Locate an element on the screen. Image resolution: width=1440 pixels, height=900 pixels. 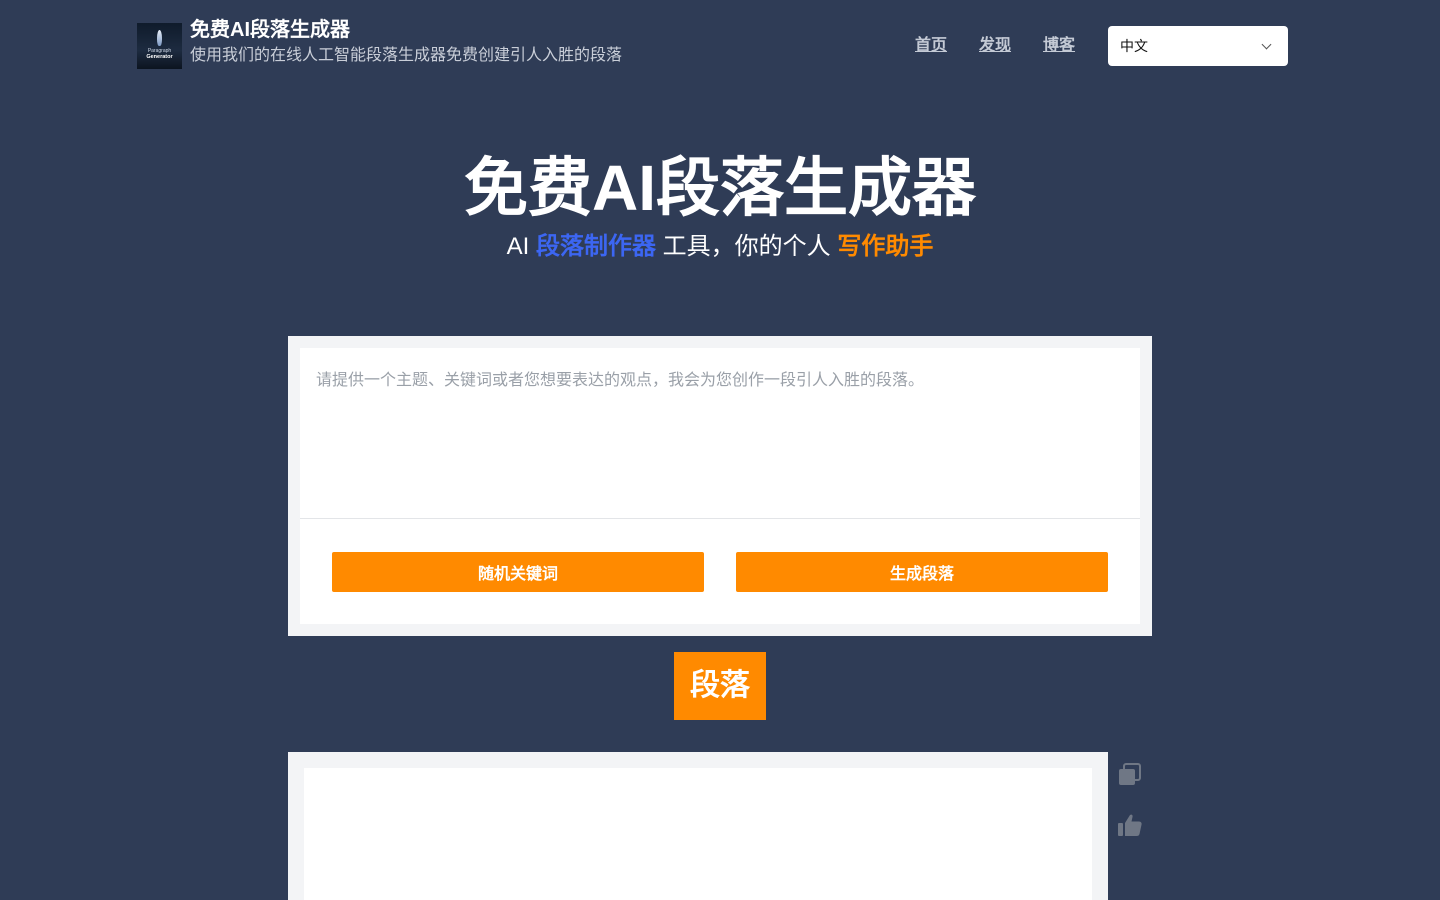
site-logo: Paragraph Generator is located at coordinates (159, 46).